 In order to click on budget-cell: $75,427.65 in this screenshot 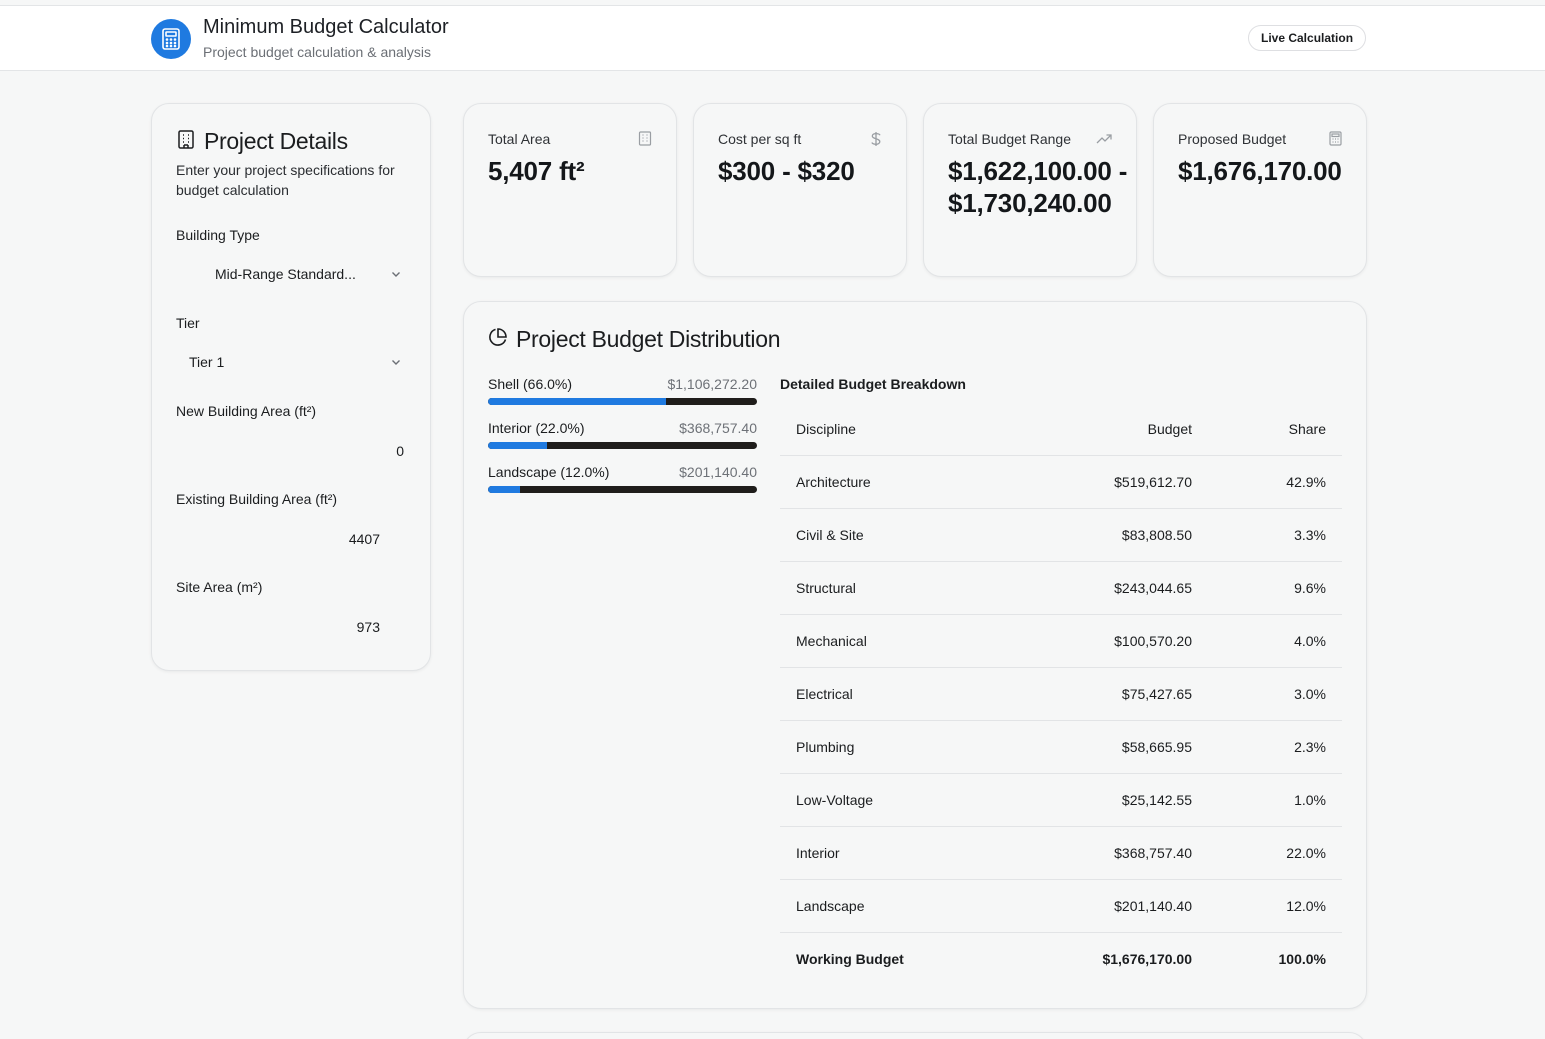, I will do `click(1101, 694)`.